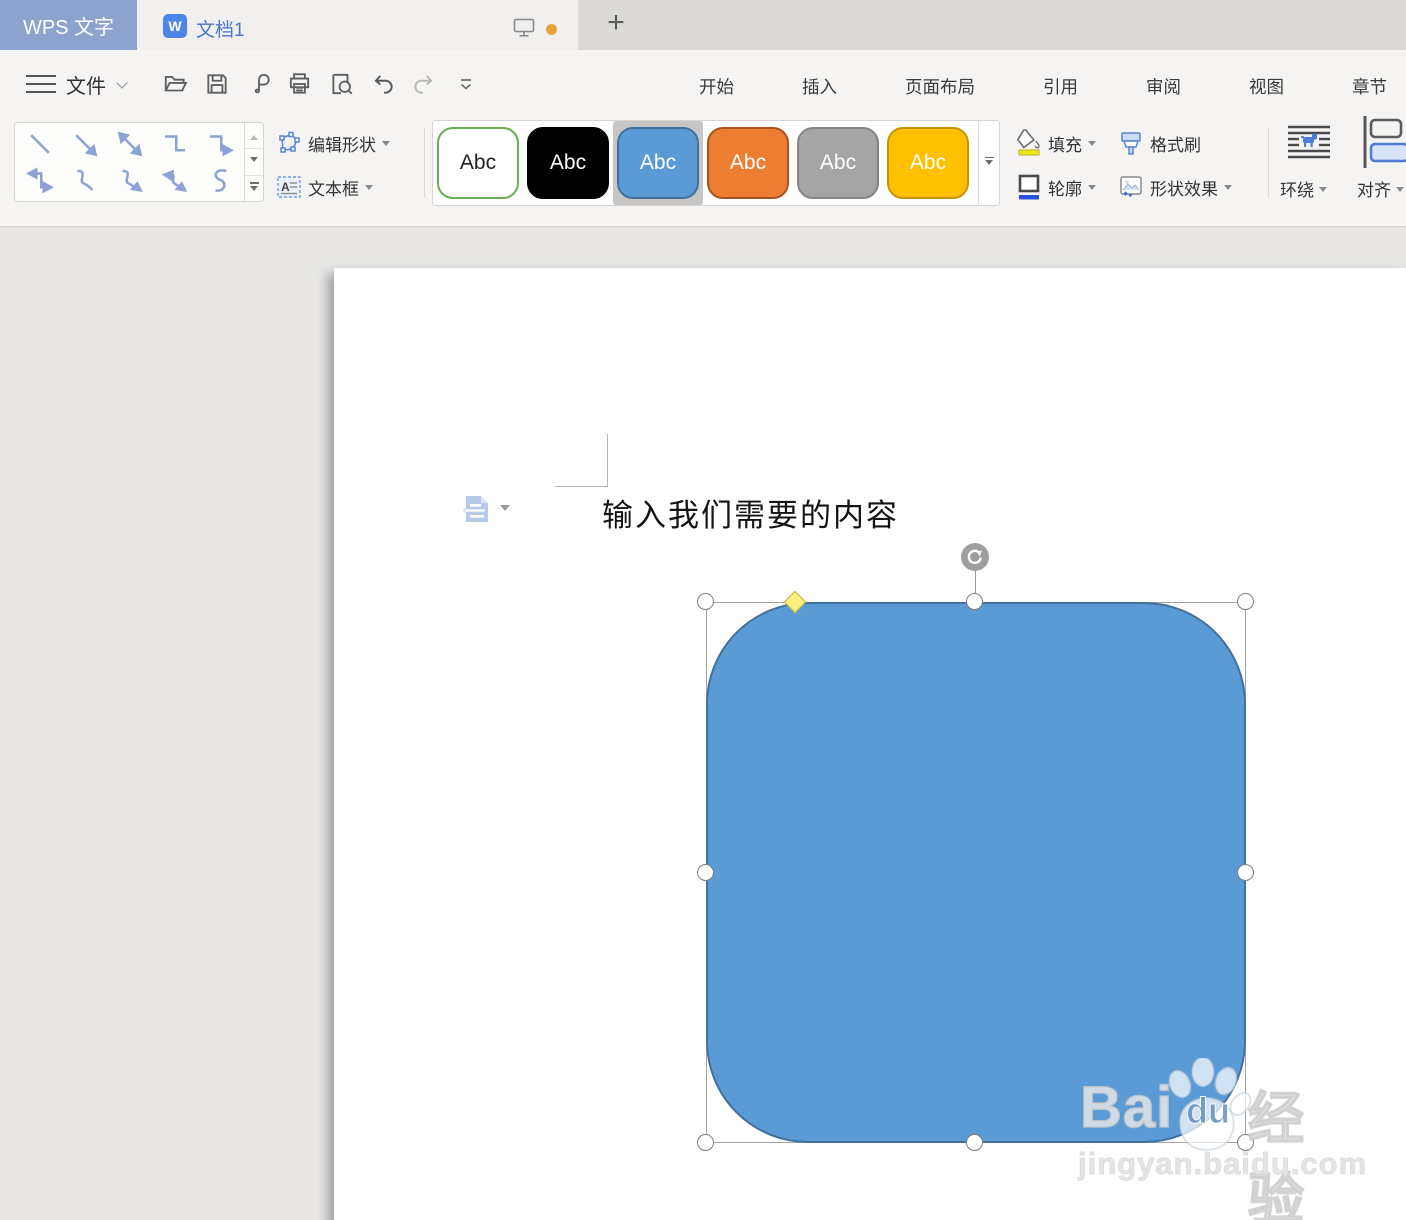 This screenshot has width=1406, height=1220. I want to click on text-box-icon: A, so click(289, 187).